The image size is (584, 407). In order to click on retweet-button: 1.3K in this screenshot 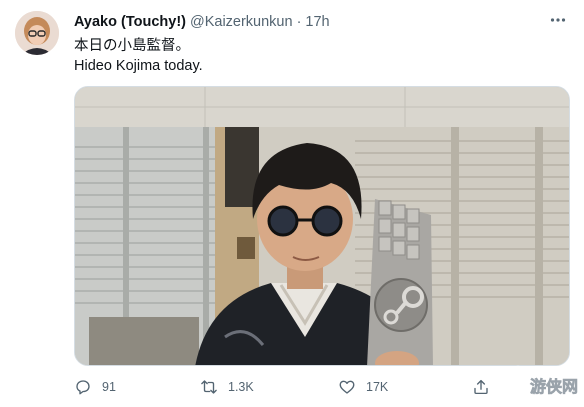, I will do `click(227, 387)`.